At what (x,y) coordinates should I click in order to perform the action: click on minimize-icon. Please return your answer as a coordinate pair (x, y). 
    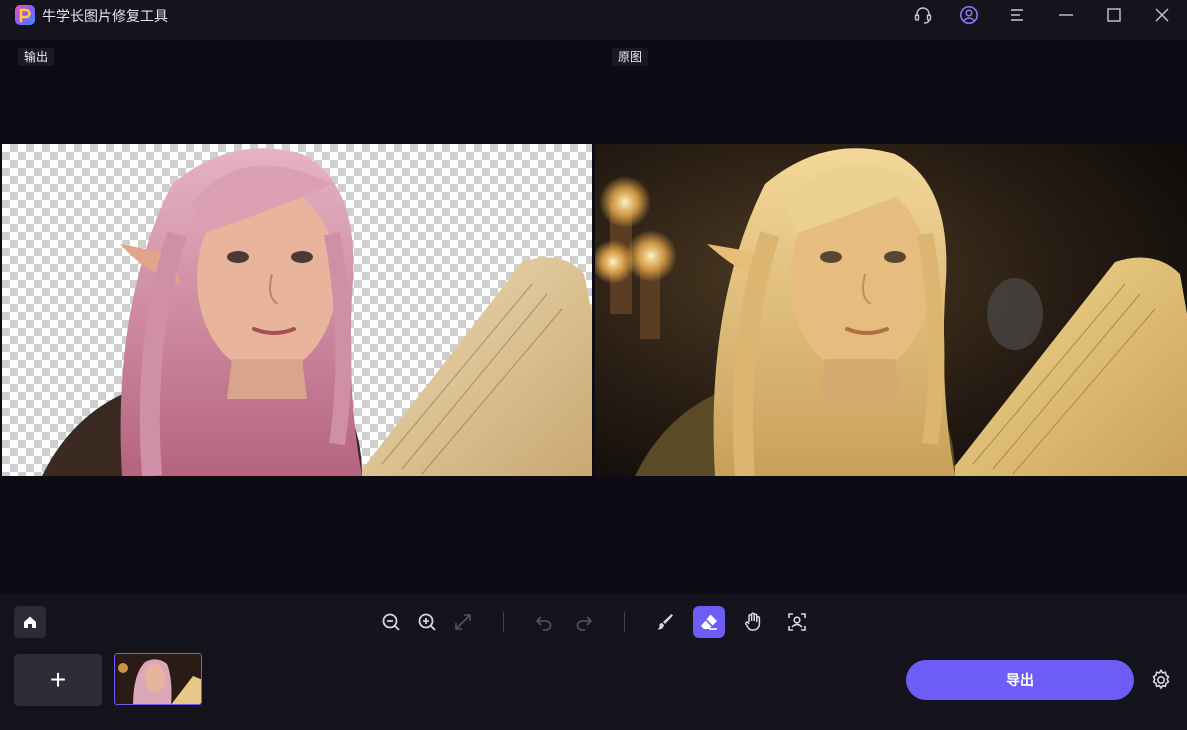
    Looking at the image, I should click on (1066, 15).